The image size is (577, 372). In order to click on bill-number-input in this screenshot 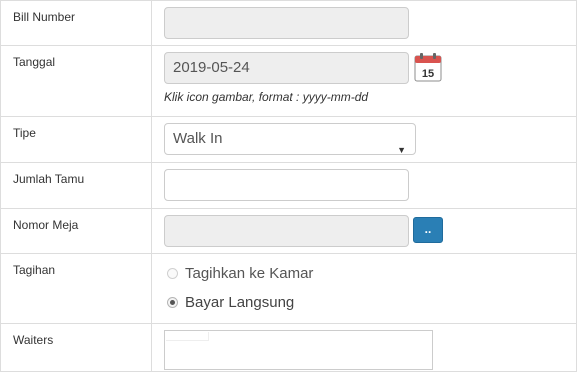, I will do `click(286, 23)`.